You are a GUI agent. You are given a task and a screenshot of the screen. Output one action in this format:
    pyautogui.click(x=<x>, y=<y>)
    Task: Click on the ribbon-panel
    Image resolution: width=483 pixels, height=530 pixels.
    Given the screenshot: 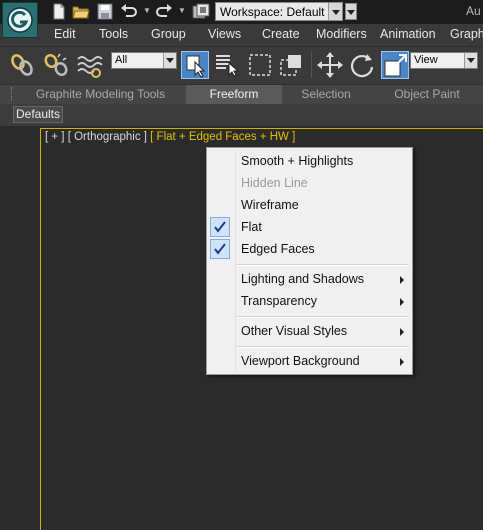 What is the action you would take?
    pyautogui.click(x=241, y=115)
    